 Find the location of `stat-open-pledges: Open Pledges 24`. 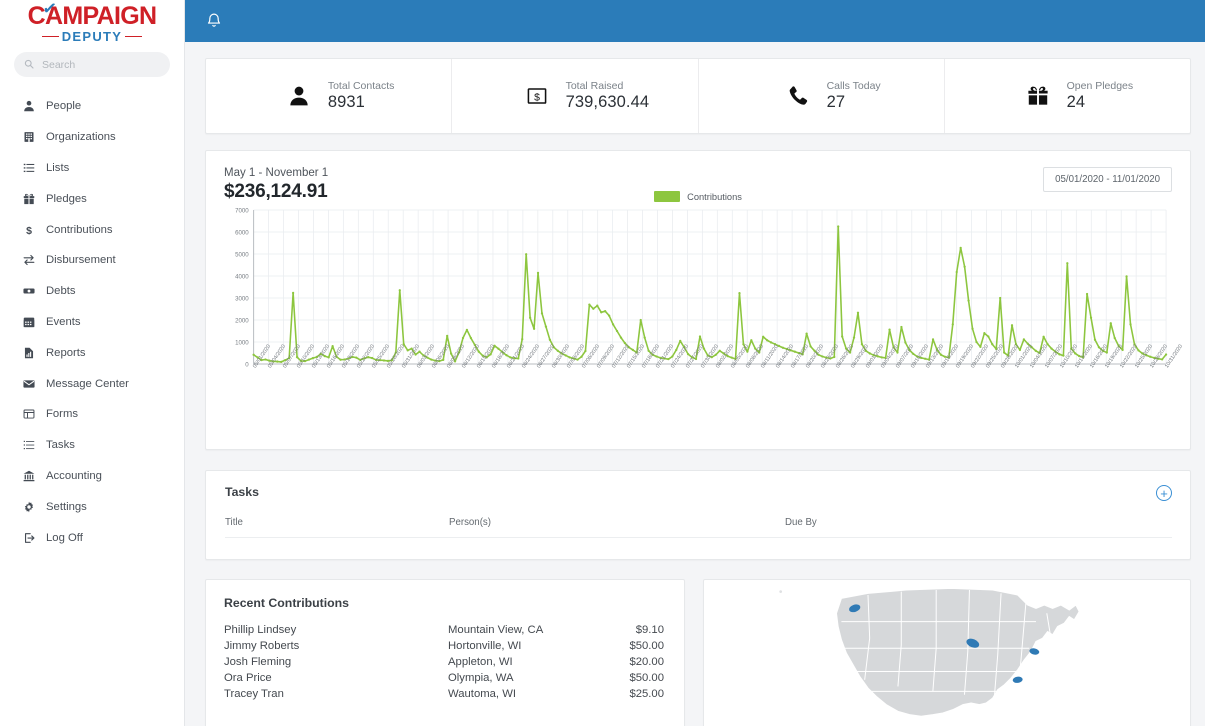

stat-open-pledges: Open Pledges 24 is located at coordinates (1067, 96).